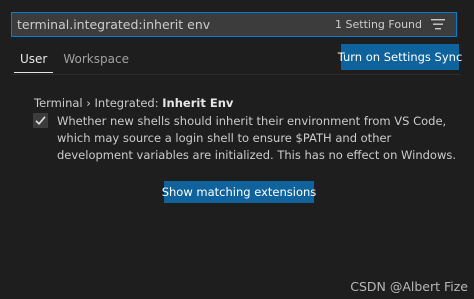 The width and height of the screenshot is (474, 299). What do you see at coordinates (409, 286) in the screenshot?
I see `watermark: CSDN @Albert Fize` at bounding box center [409, 286].